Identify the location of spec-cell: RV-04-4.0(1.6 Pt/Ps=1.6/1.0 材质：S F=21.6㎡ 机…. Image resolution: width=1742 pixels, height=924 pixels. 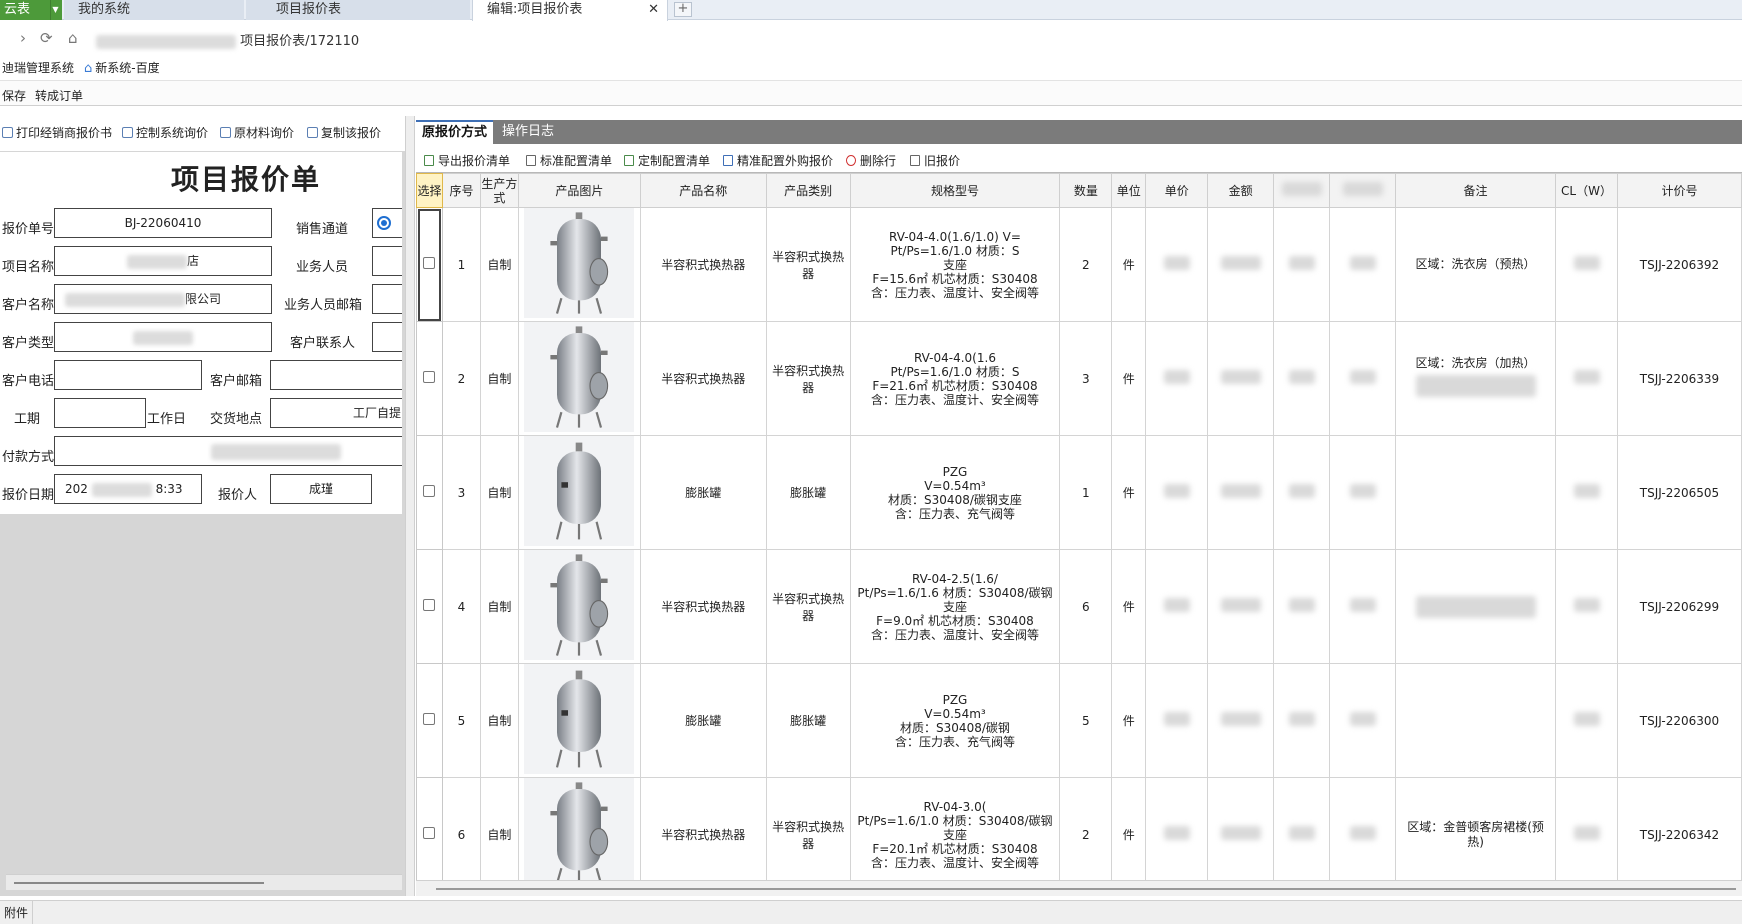
(955, 378).